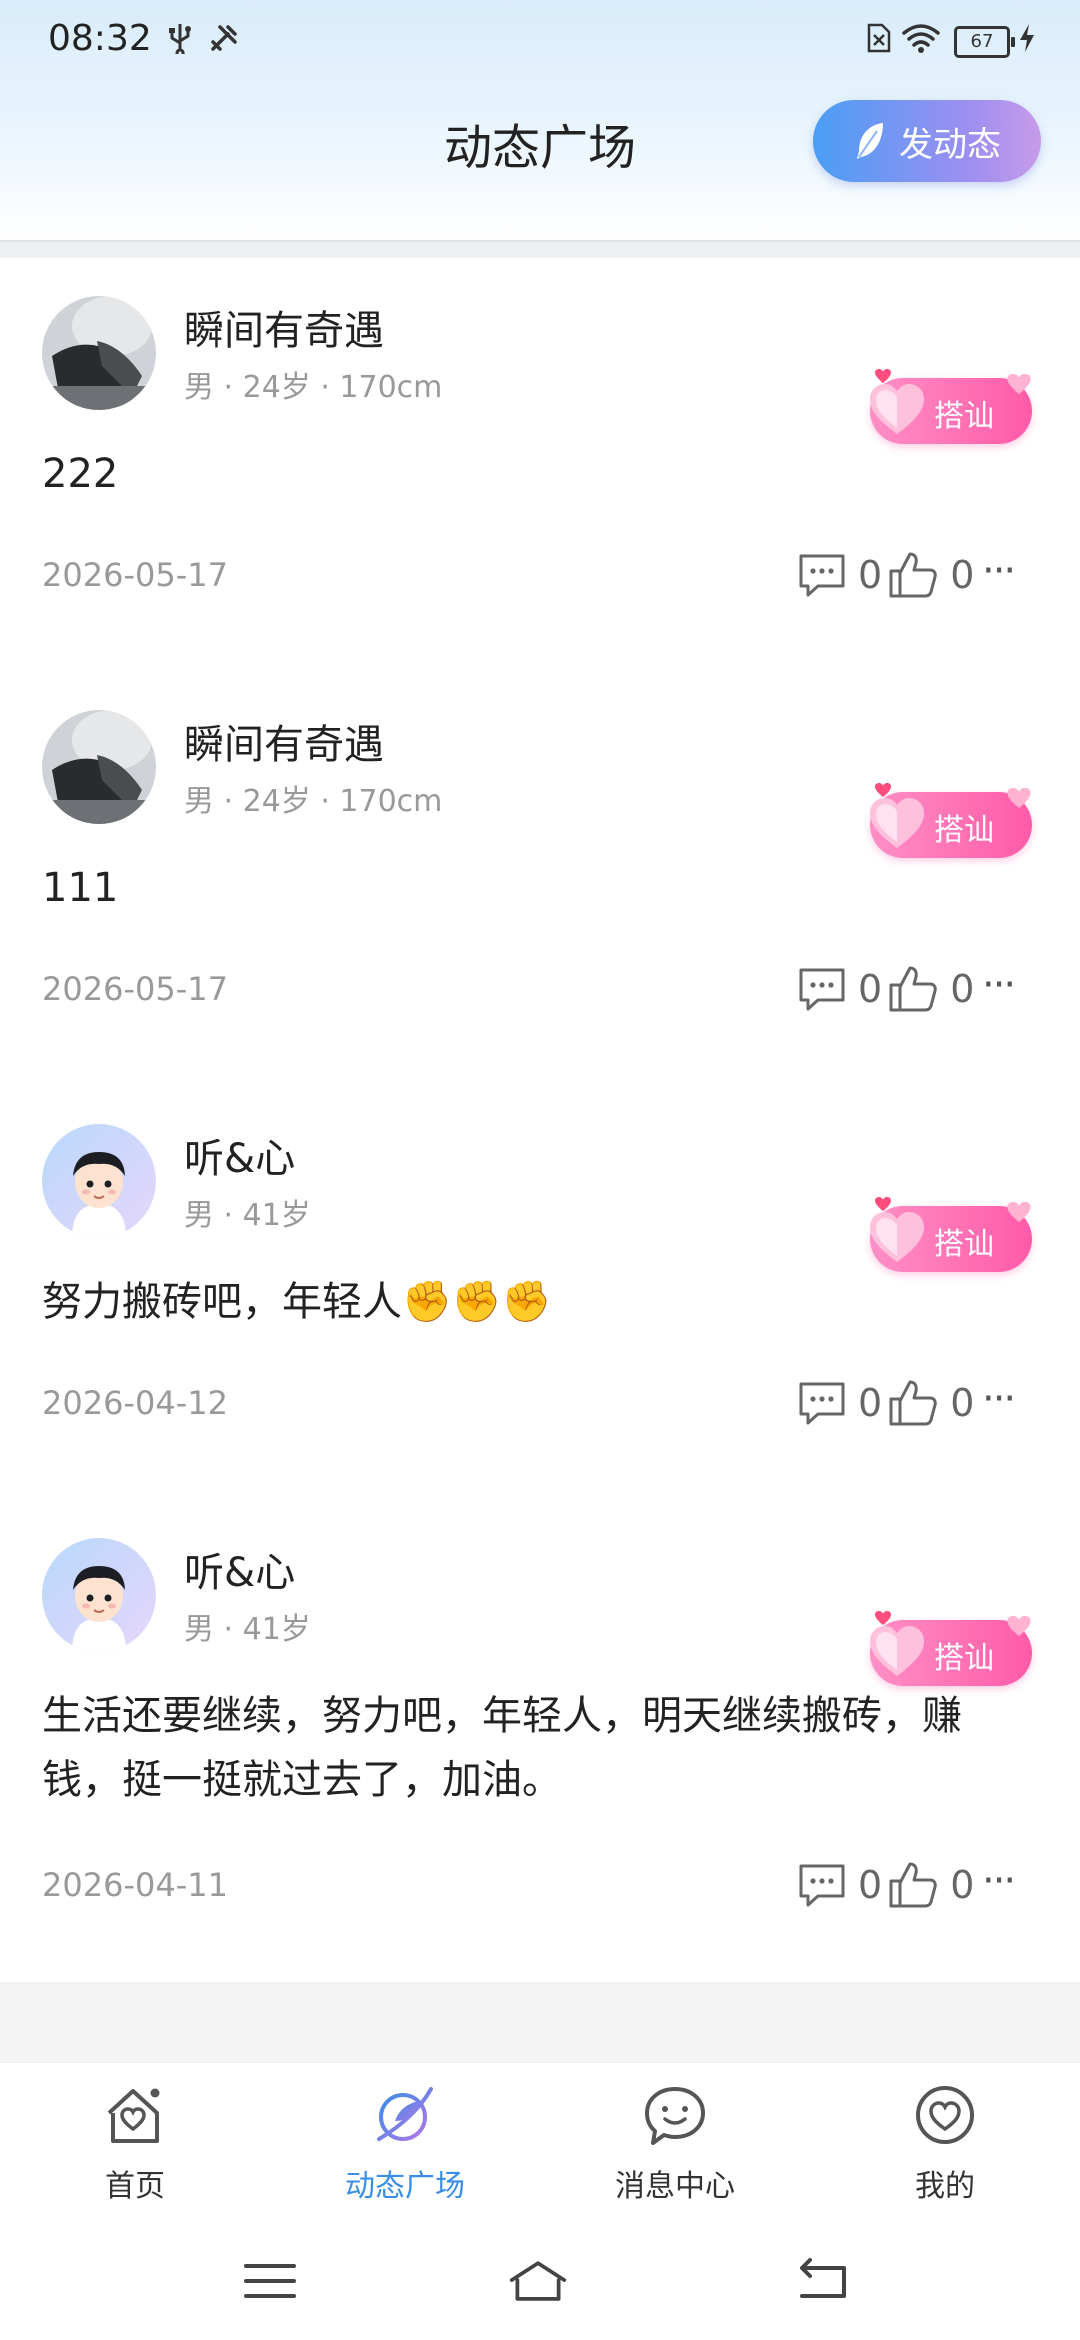 This screenshot has width=1080, height=2340. Describe the element at coordinates (80, 474) in the screenshot. I see `post-content: 222` at that location.